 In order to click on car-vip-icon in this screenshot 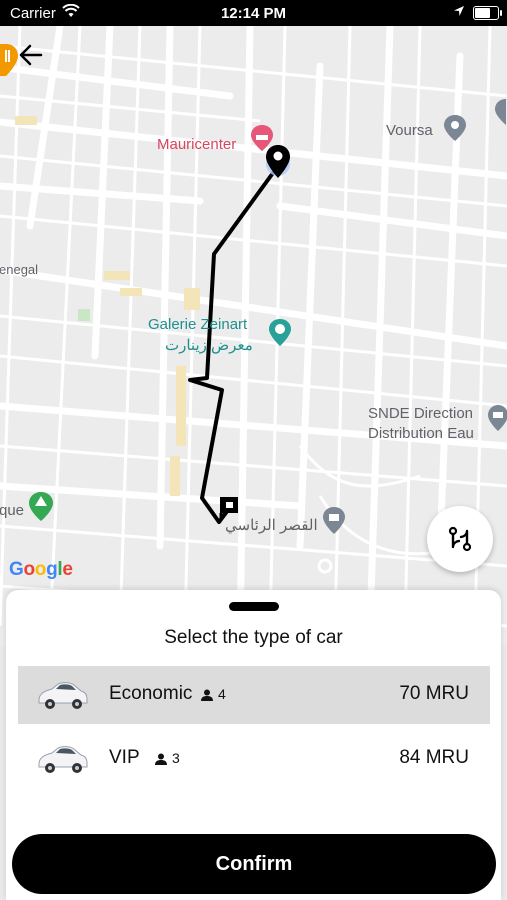, I will do `click(63, 759)`.